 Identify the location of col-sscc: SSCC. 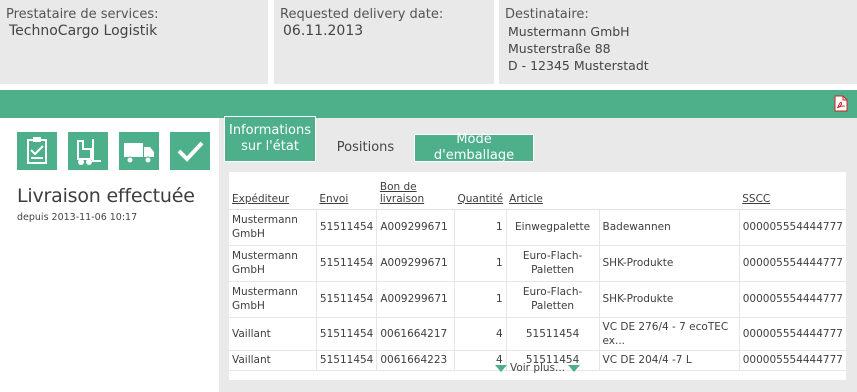
(792, 191).